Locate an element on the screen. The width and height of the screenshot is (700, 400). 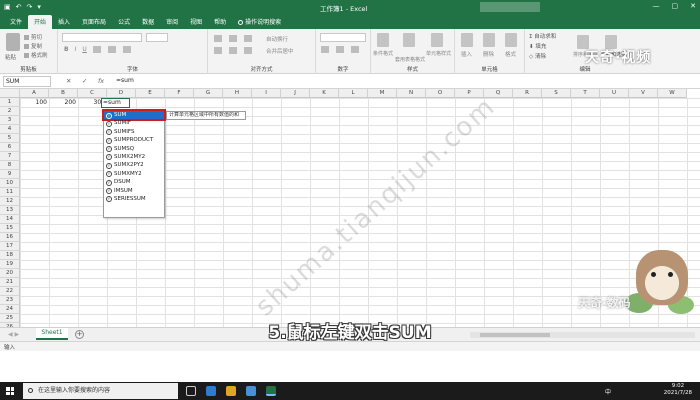
excel-taskbar-icon is located at coordinates (271, 391).